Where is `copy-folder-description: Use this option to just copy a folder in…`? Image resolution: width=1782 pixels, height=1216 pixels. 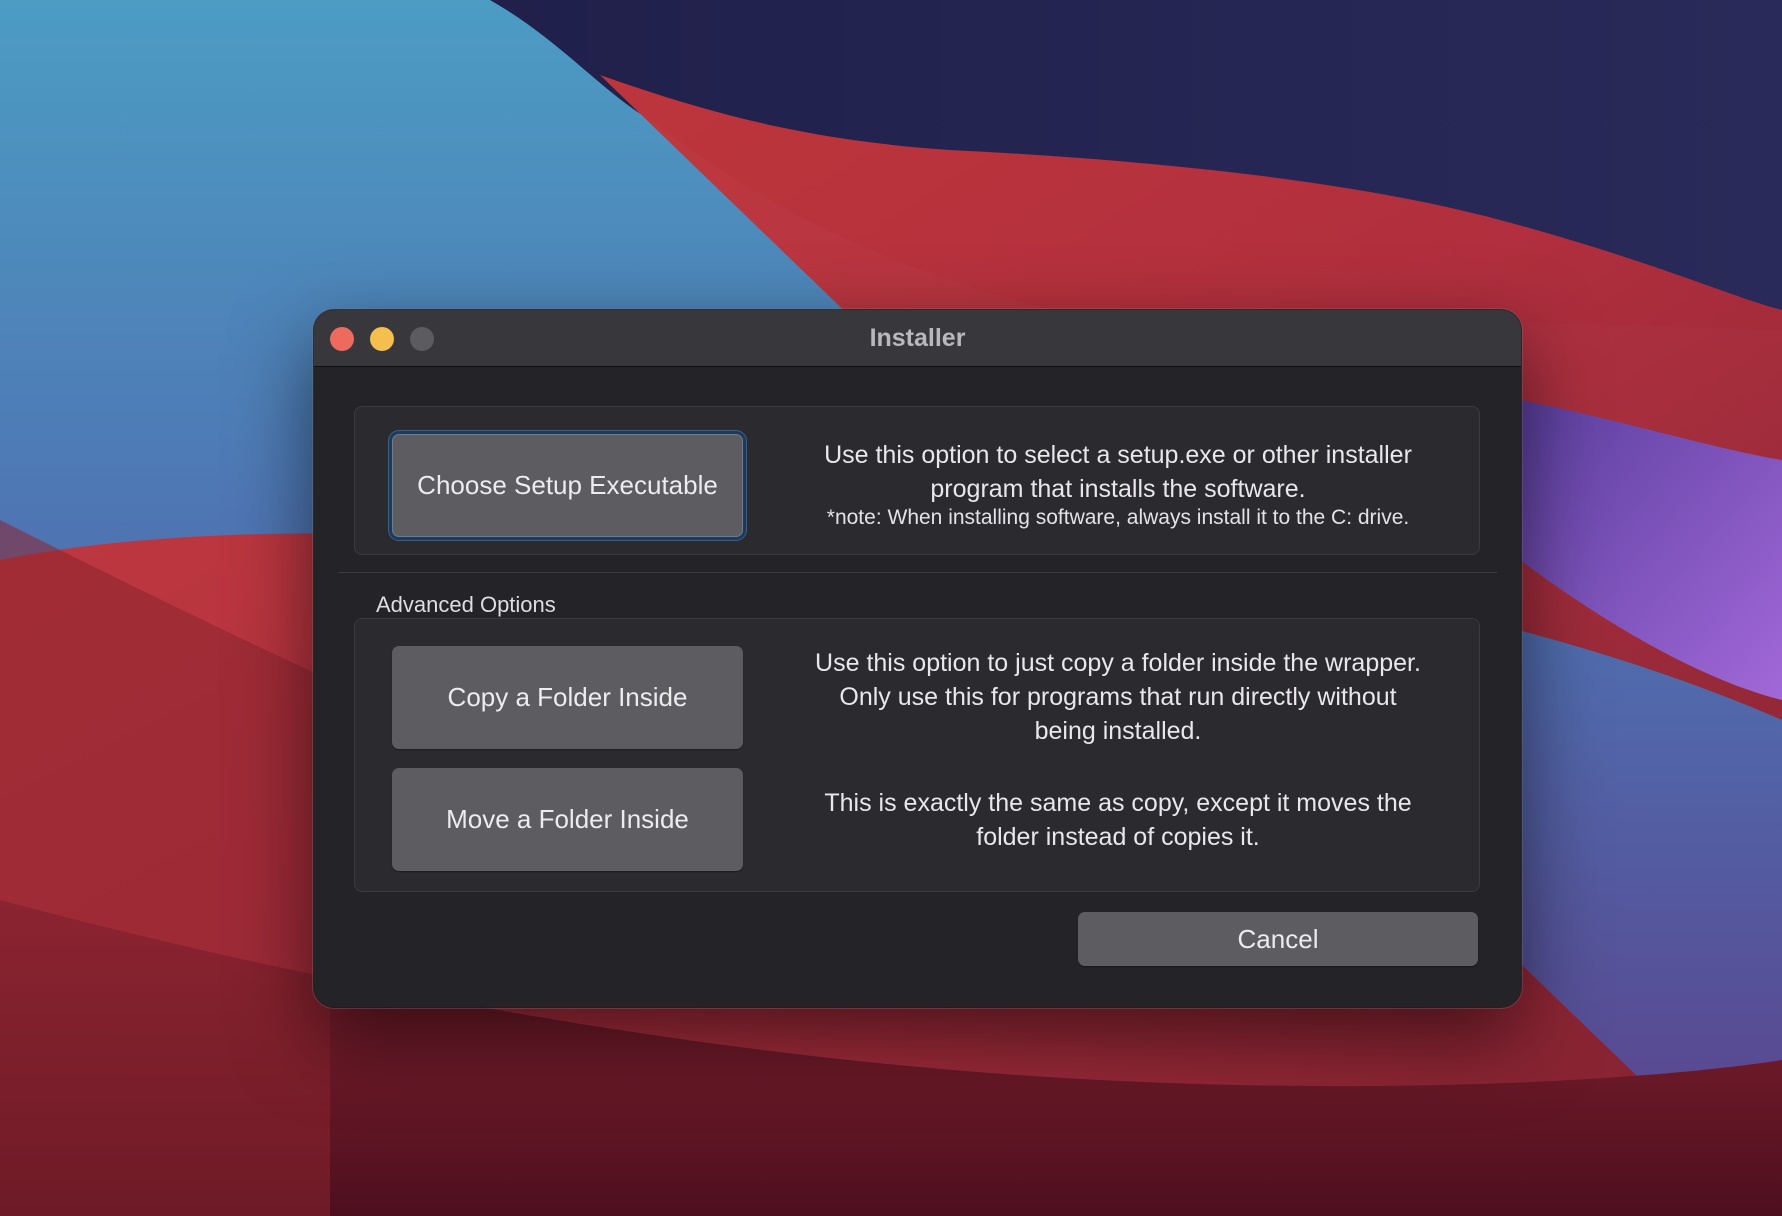
copy-folder-description: Use this option to just copy a folder in… is located at coordinates (1118, 697).